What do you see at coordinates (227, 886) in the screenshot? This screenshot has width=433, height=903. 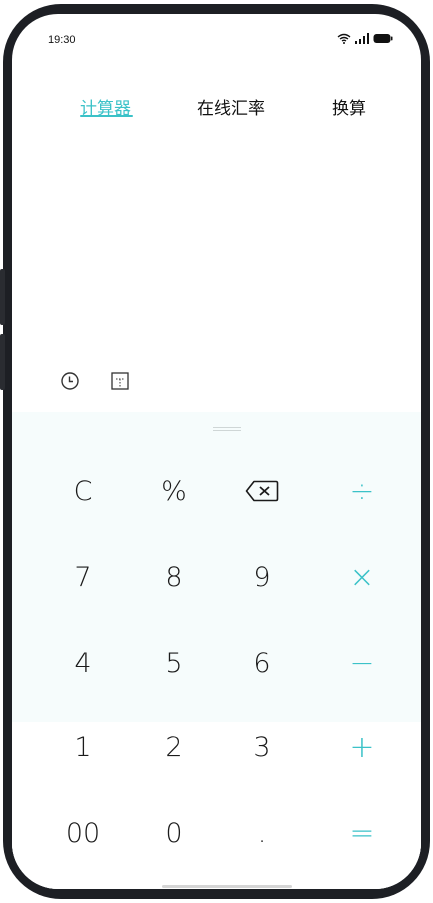 I see `home-indicator` at bounding box center [227, 886].